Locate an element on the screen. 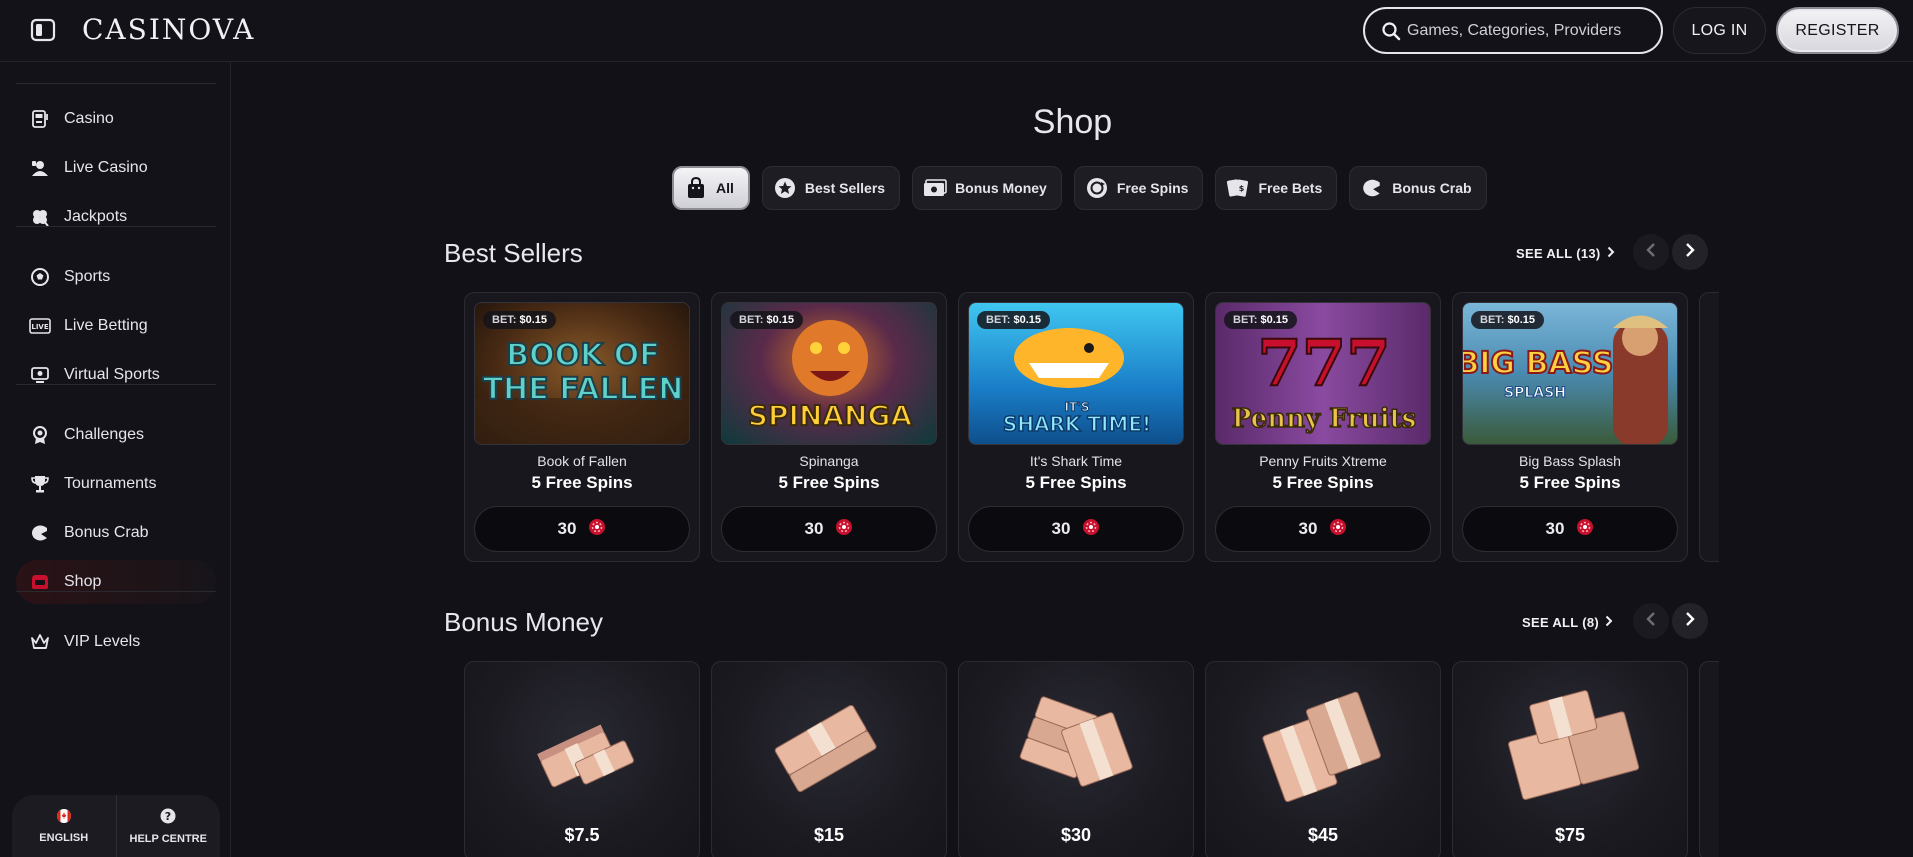 This screenshot has height=857, width=1913. live-icon: LIVE is located at coordinates (40, 326).